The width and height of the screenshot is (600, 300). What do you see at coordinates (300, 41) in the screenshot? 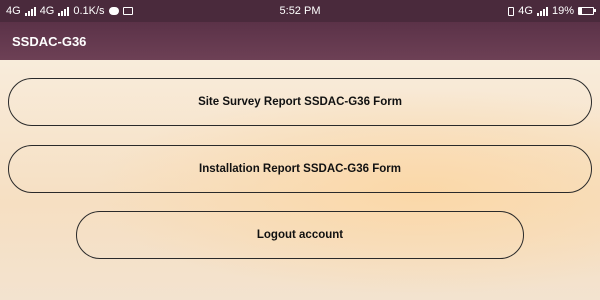
I see `app-bar: SSDAC-G36` at bounding box center [300, 41].